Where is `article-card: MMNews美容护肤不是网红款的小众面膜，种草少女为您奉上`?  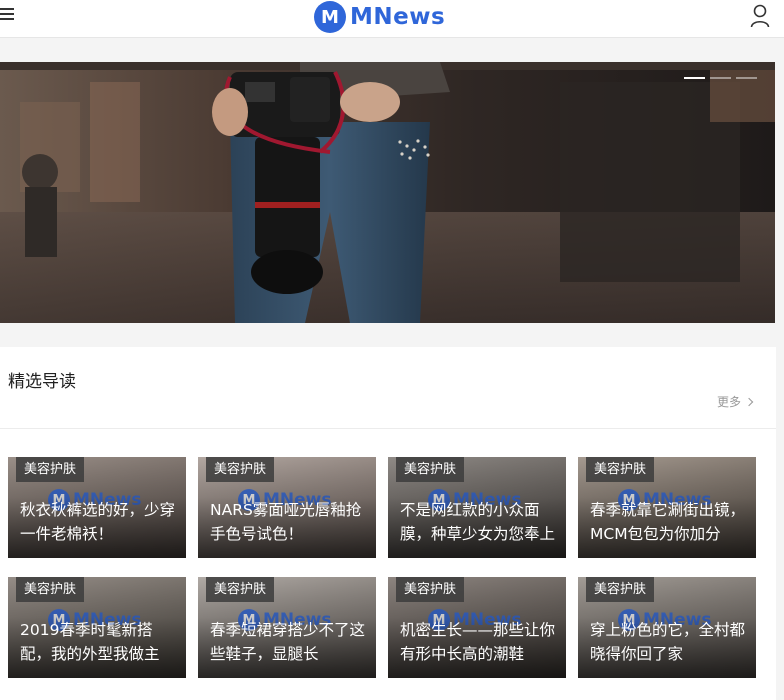 article-card: MMNews美容护肤不是网红款的小众面膜，种草少女为您奉上 is located at coordinates (477, 507).